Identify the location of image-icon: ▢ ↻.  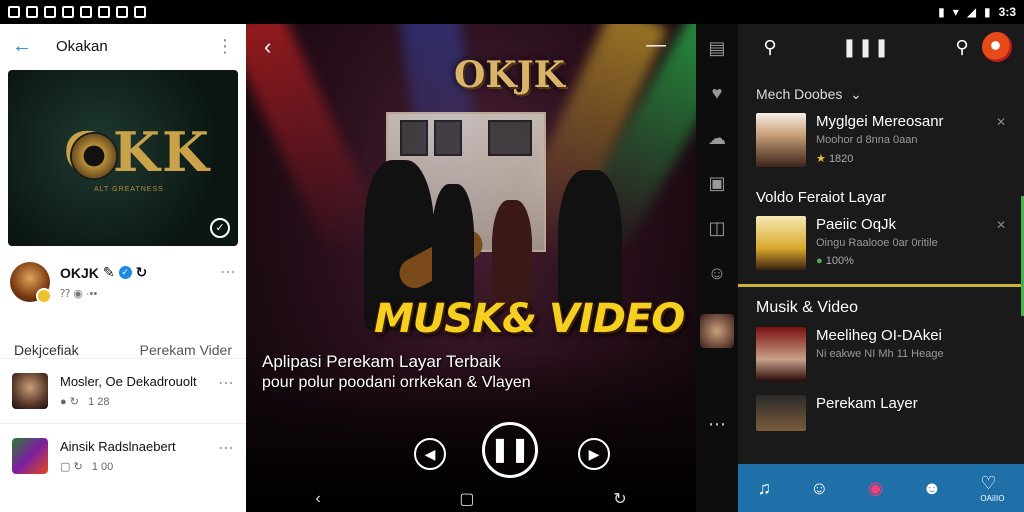
(71, 467).